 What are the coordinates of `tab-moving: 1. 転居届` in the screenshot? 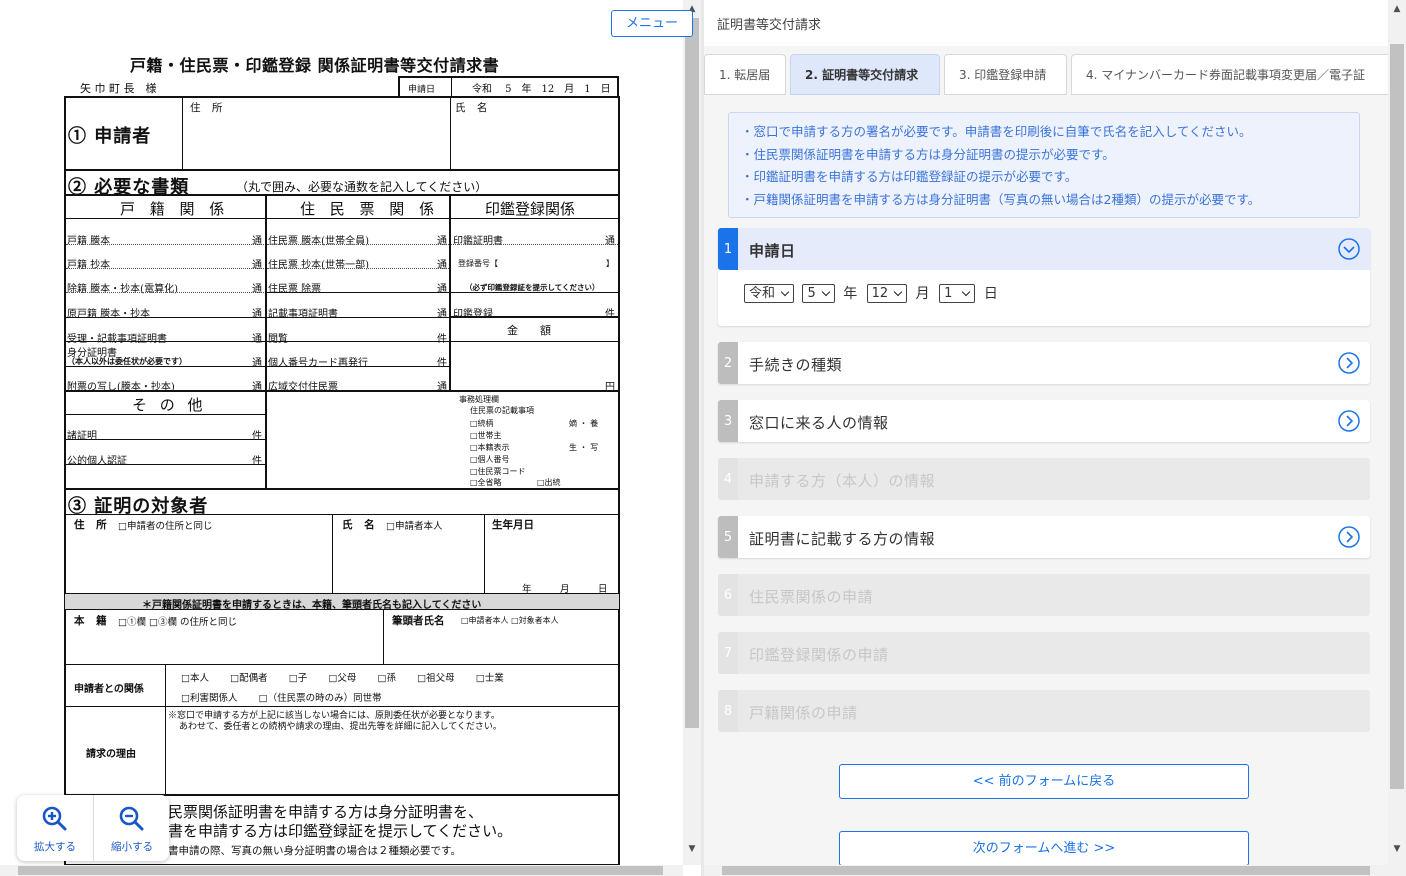 It's located at (745, 74).